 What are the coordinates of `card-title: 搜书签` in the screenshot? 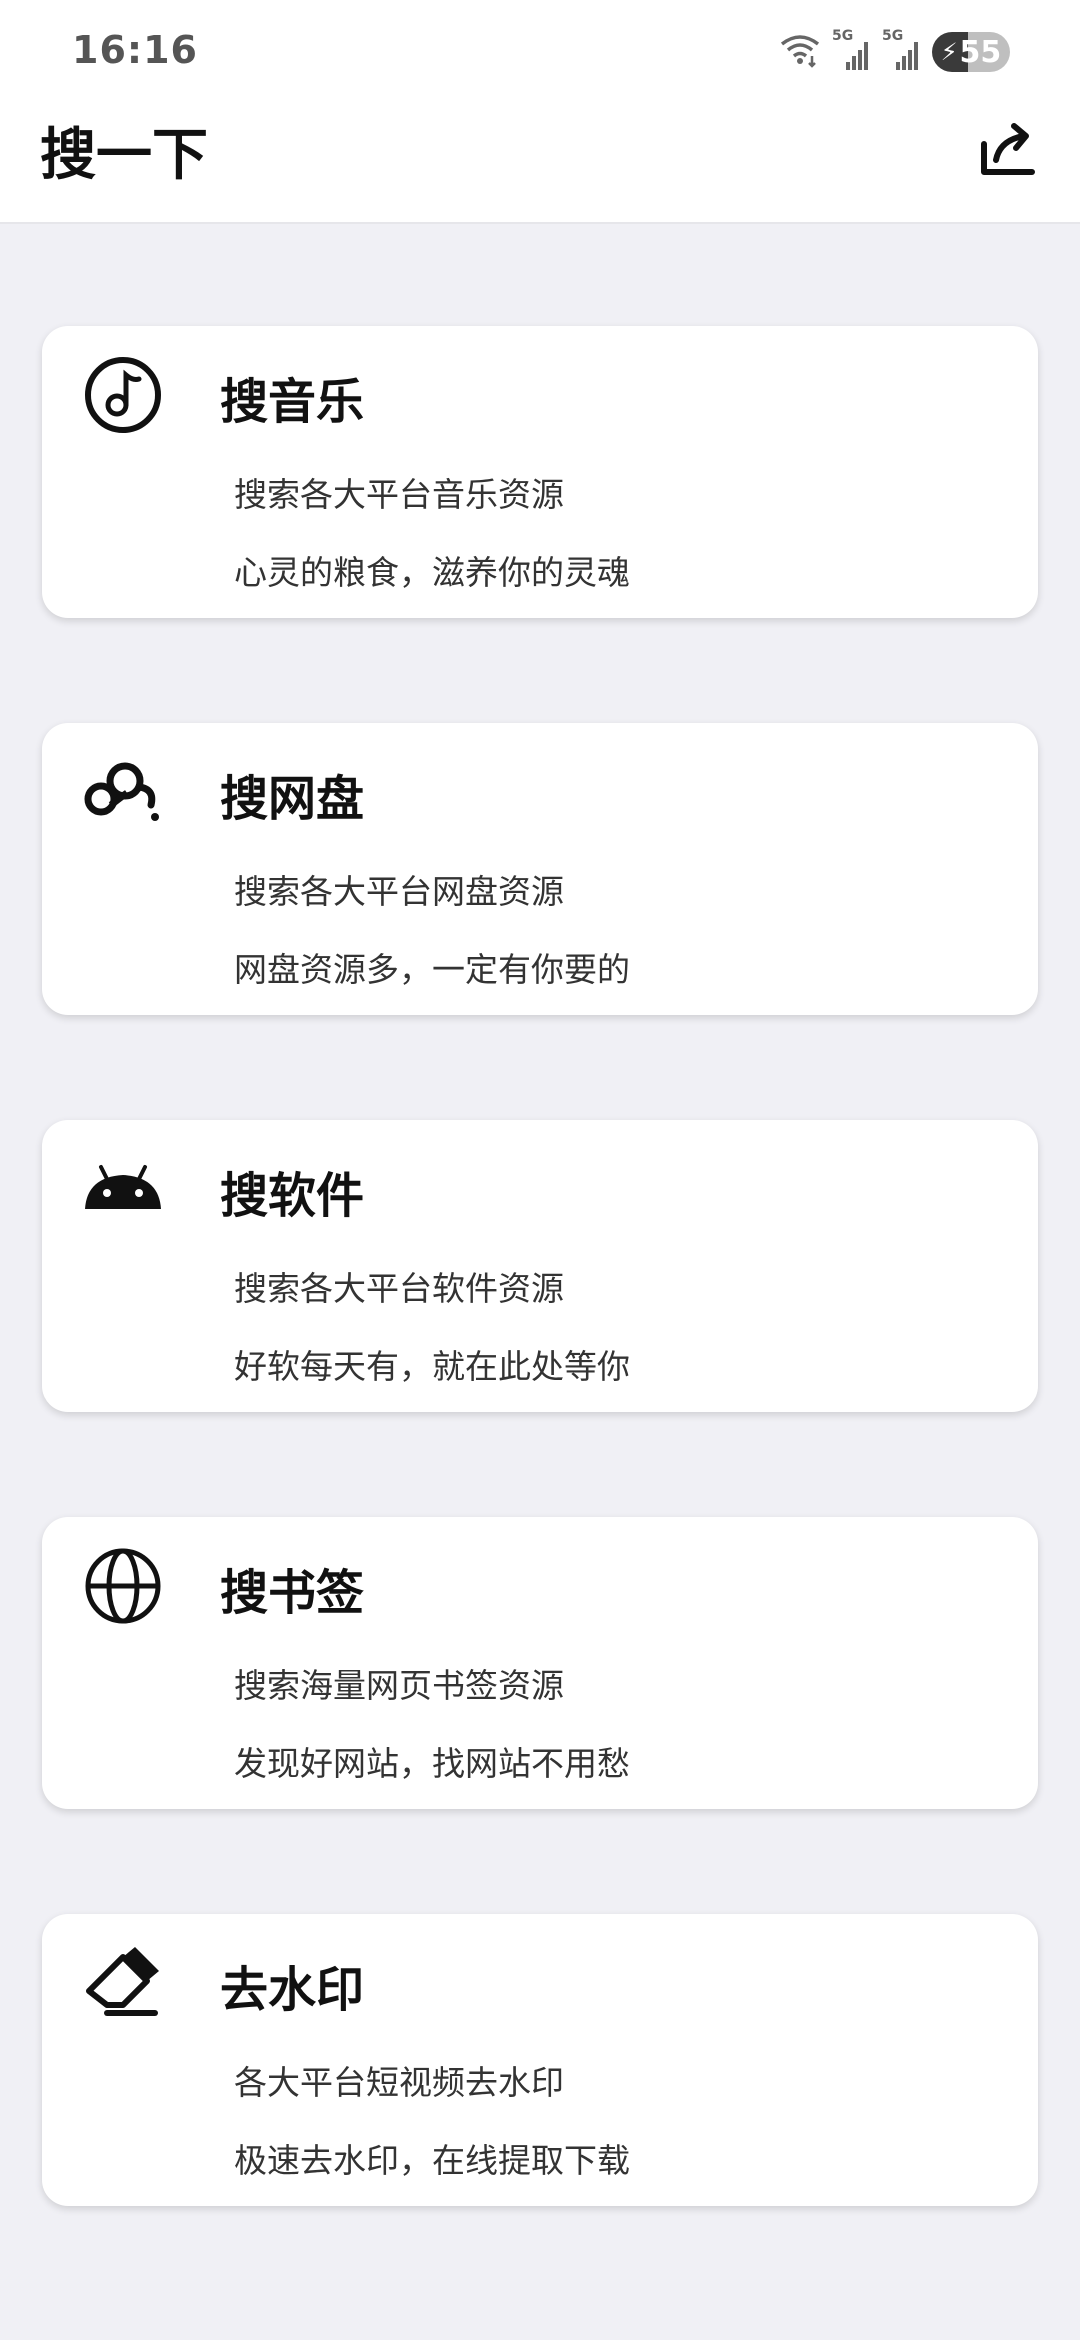 It's located at (292, 1593).